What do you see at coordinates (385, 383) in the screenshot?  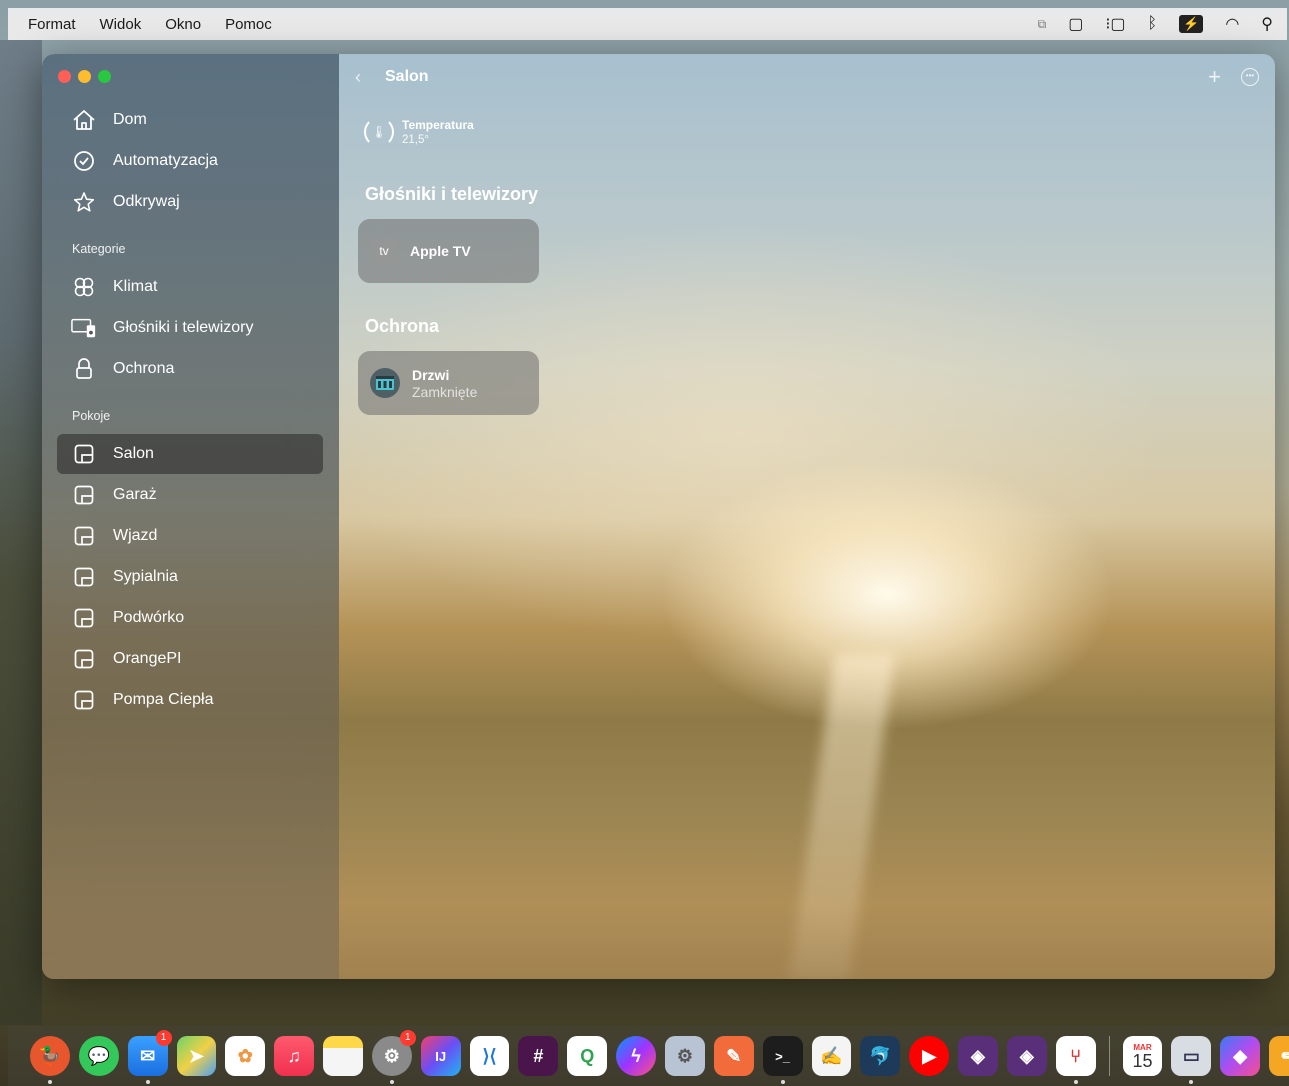 I see `door-icon` at bounding box center [385, 383].